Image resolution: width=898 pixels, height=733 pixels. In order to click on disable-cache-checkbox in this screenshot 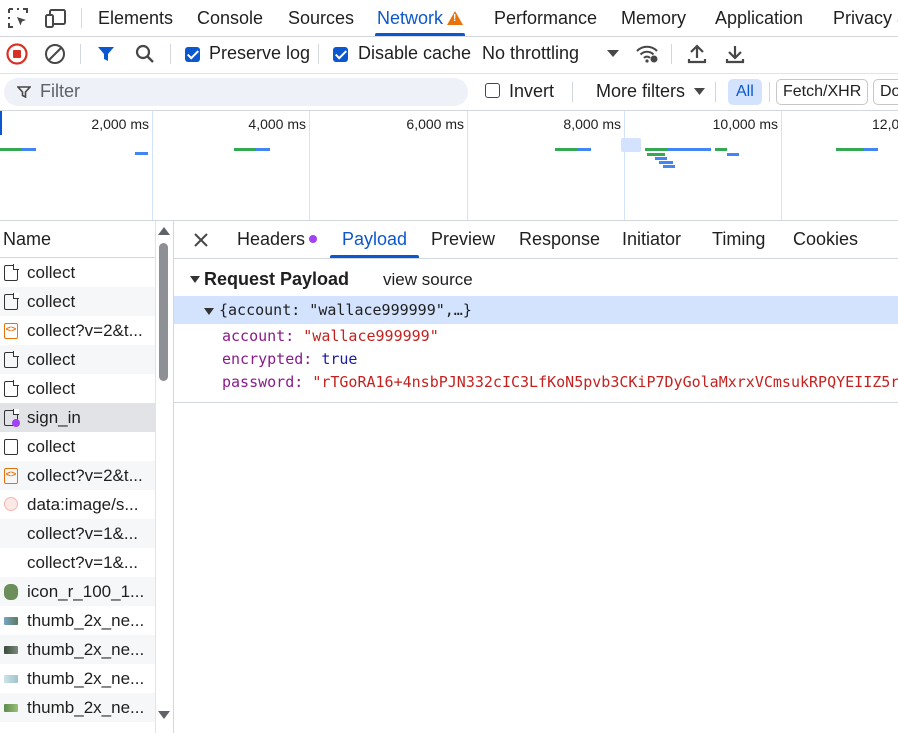, I will do `click(340, 54)`.